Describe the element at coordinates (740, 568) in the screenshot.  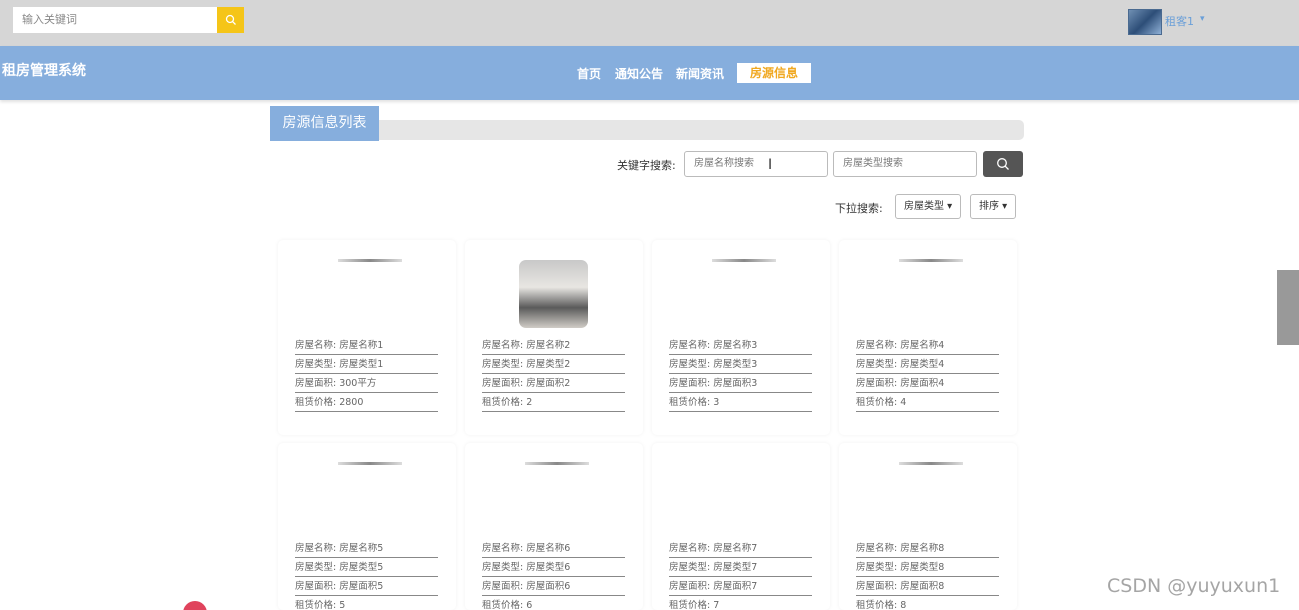
I see `listing-type: 房屋类型: 房屋类型7` at that location.